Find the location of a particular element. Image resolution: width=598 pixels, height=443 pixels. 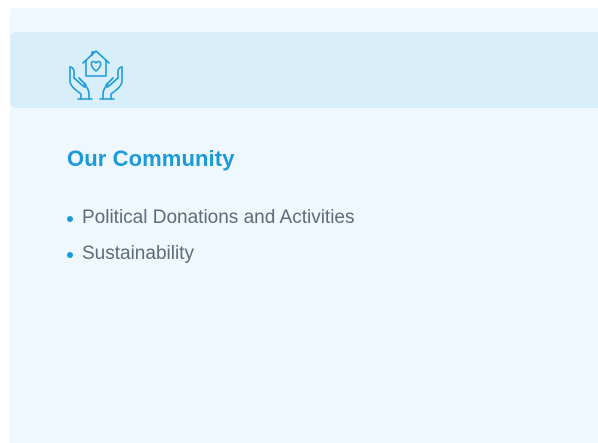

hands-holding-house-heart-icon is located at coordinates (96, 71).